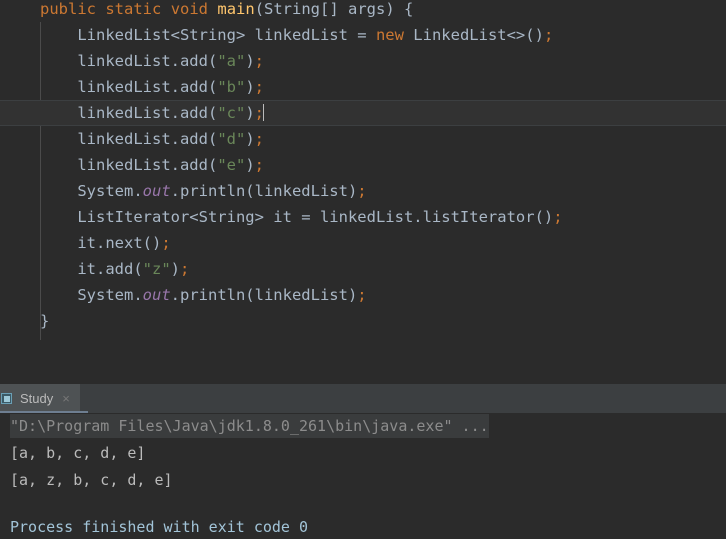 This screenshot has height=539, width=726. Describe the element at coordinates (66, 398) in the screenshot. I see `close-icon: ×` at that location.